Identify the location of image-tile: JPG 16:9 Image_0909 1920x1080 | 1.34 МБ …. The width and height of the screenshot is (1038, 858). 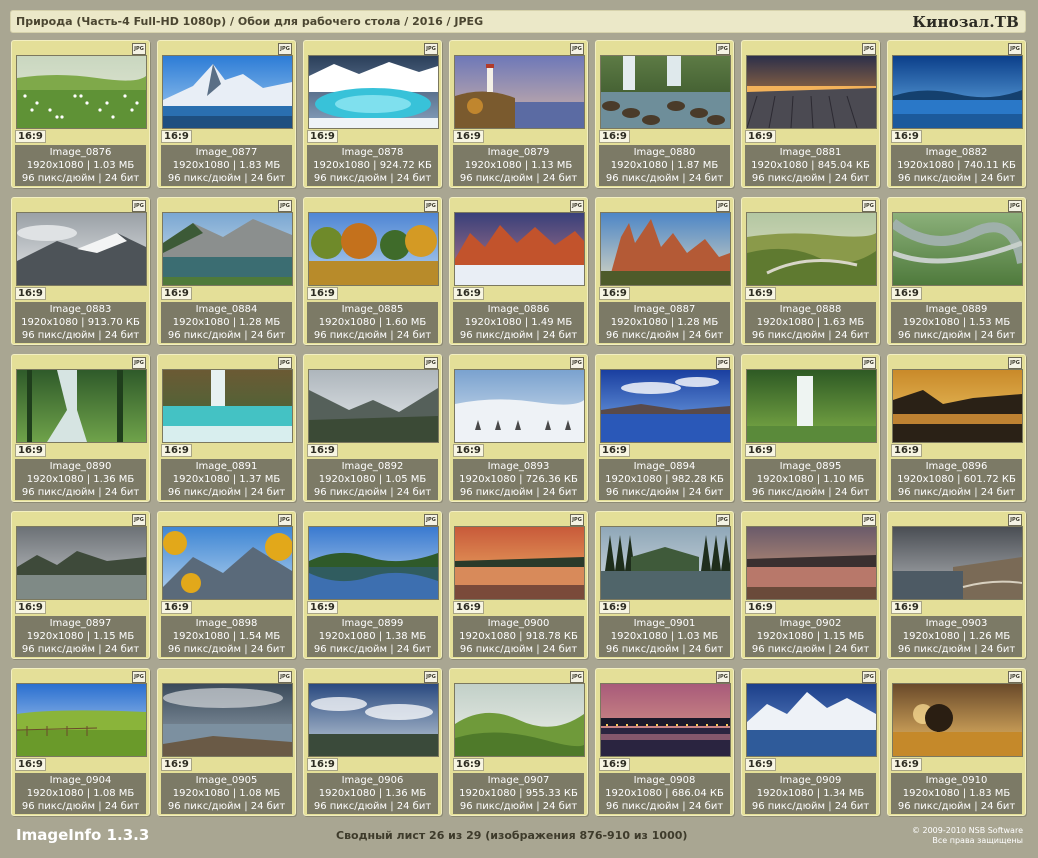
(810, 742).